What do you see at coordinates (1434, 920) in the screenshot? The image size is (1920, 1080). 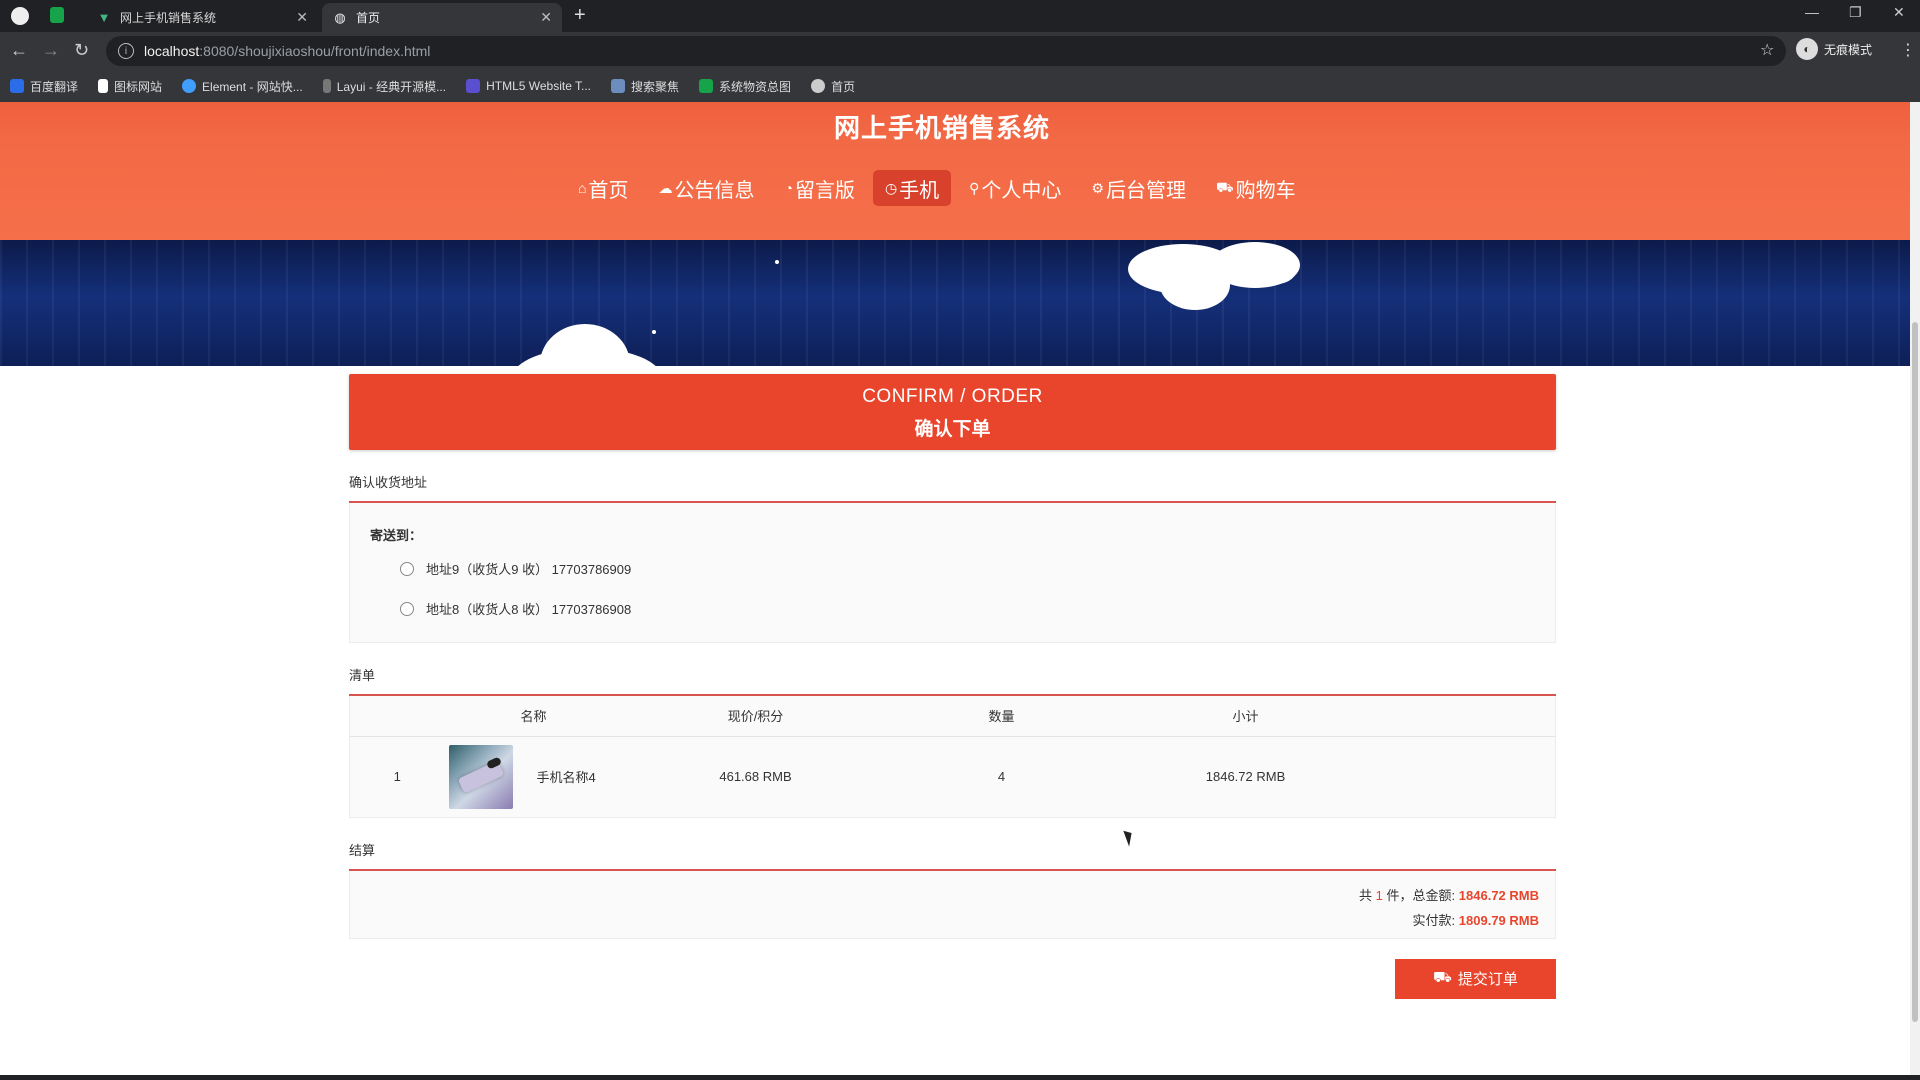 I see `paid-label: 实付款:` at bounding box center [1434, 920].